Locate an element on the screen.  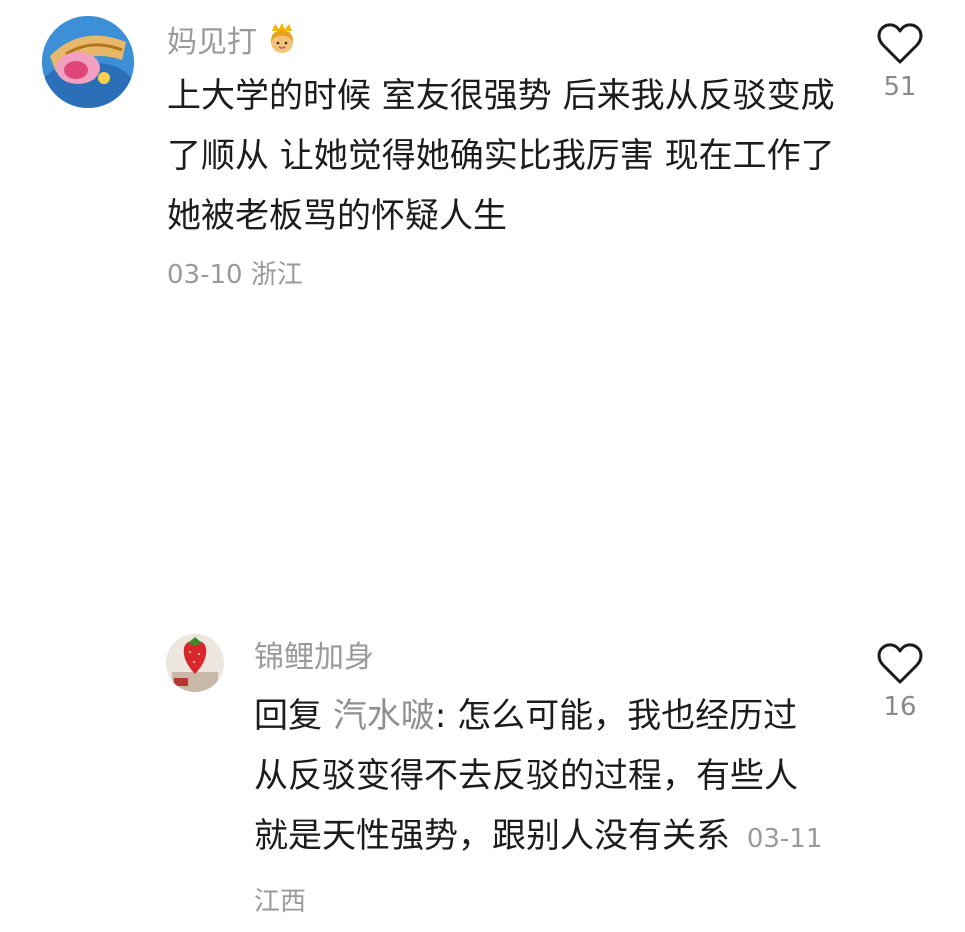
username: 妈见打 is located at coordinates (232, 41).